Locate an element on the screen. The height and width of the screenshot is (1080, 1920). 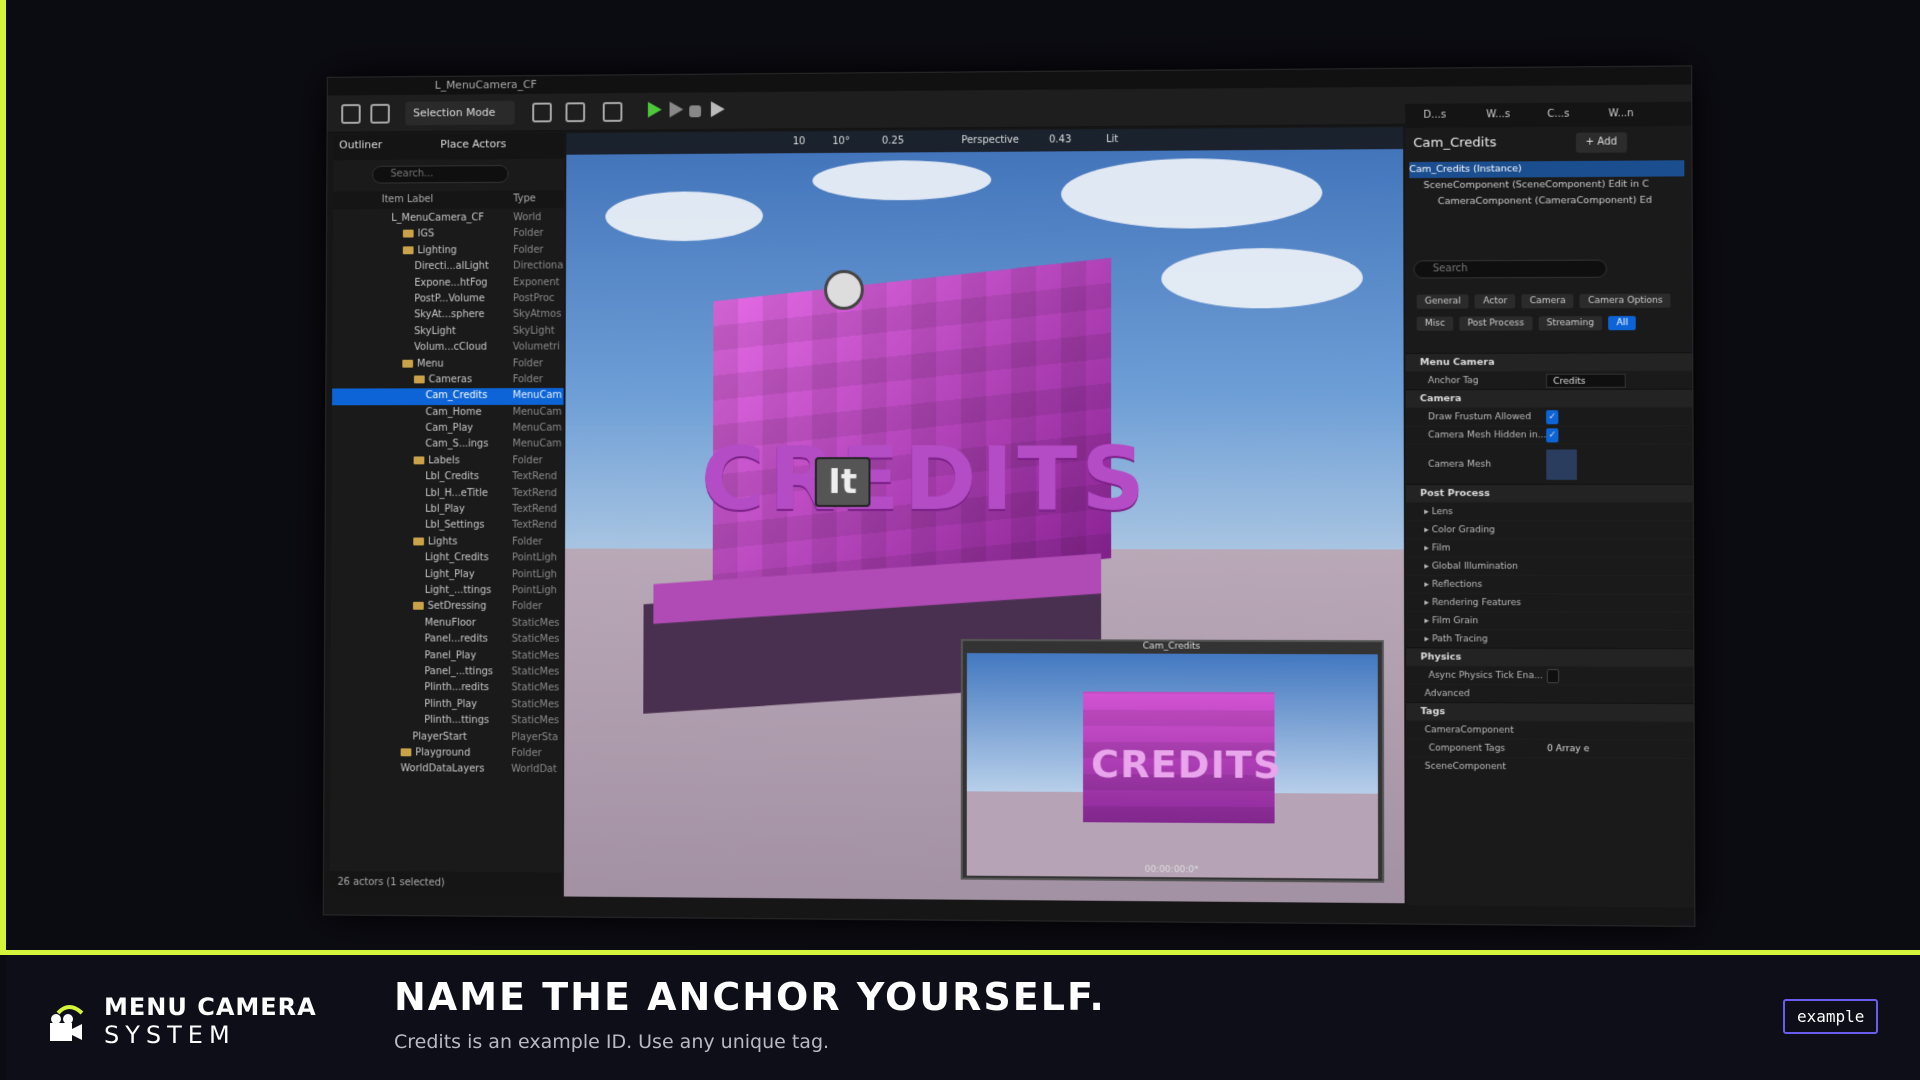
outliner-row: Playground Folder is located at coordinates (446, 753).